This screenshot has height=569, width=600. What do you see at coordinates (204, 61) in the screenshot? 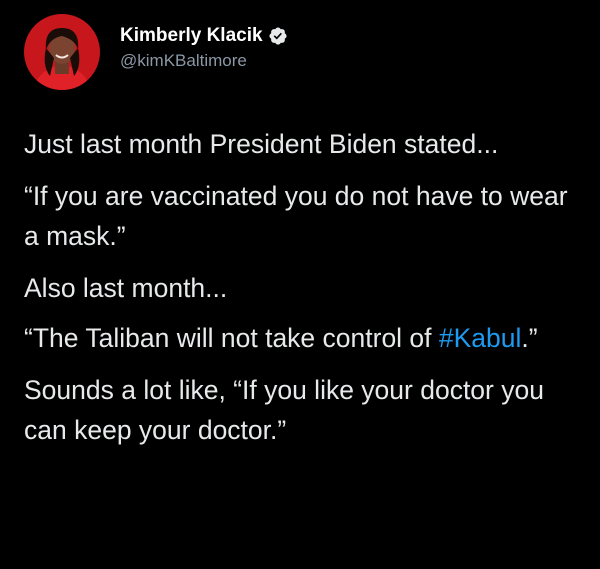
I see `author-handle: @kimKBaltimore` at bounding box center [204, 61].